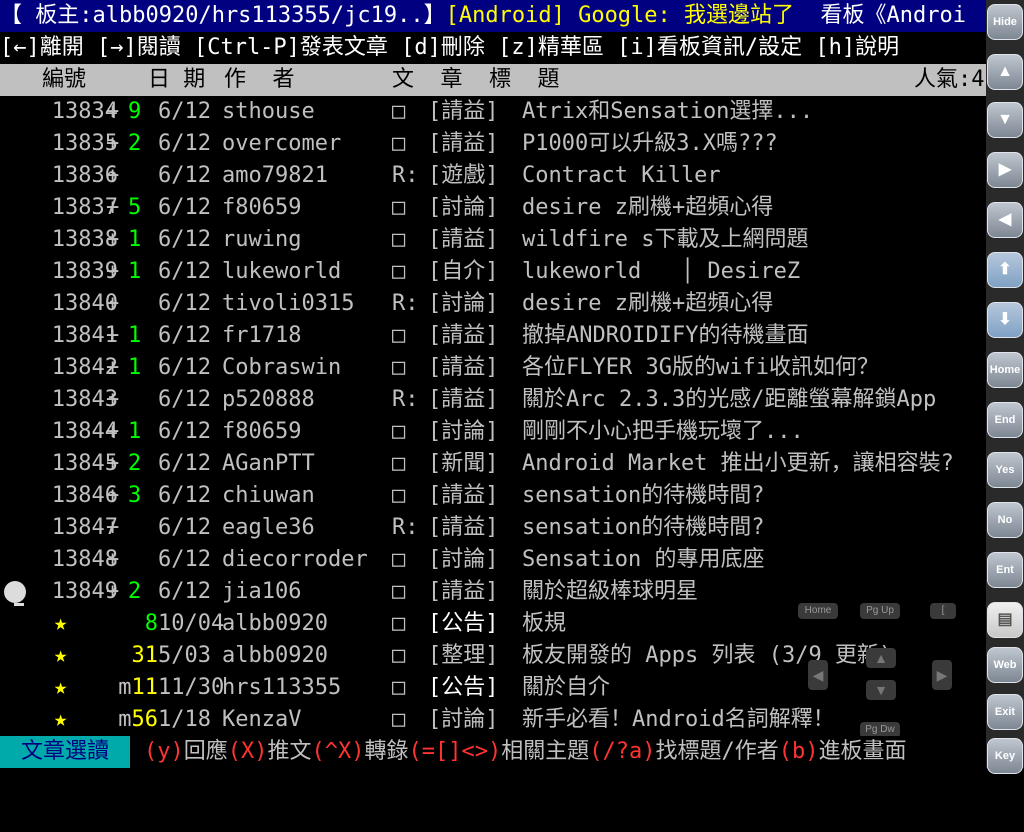 The height and width of the screenshot is (832, 1024). I want to click on overlay-down-arrow-icon: ▼, so click(881, 690).